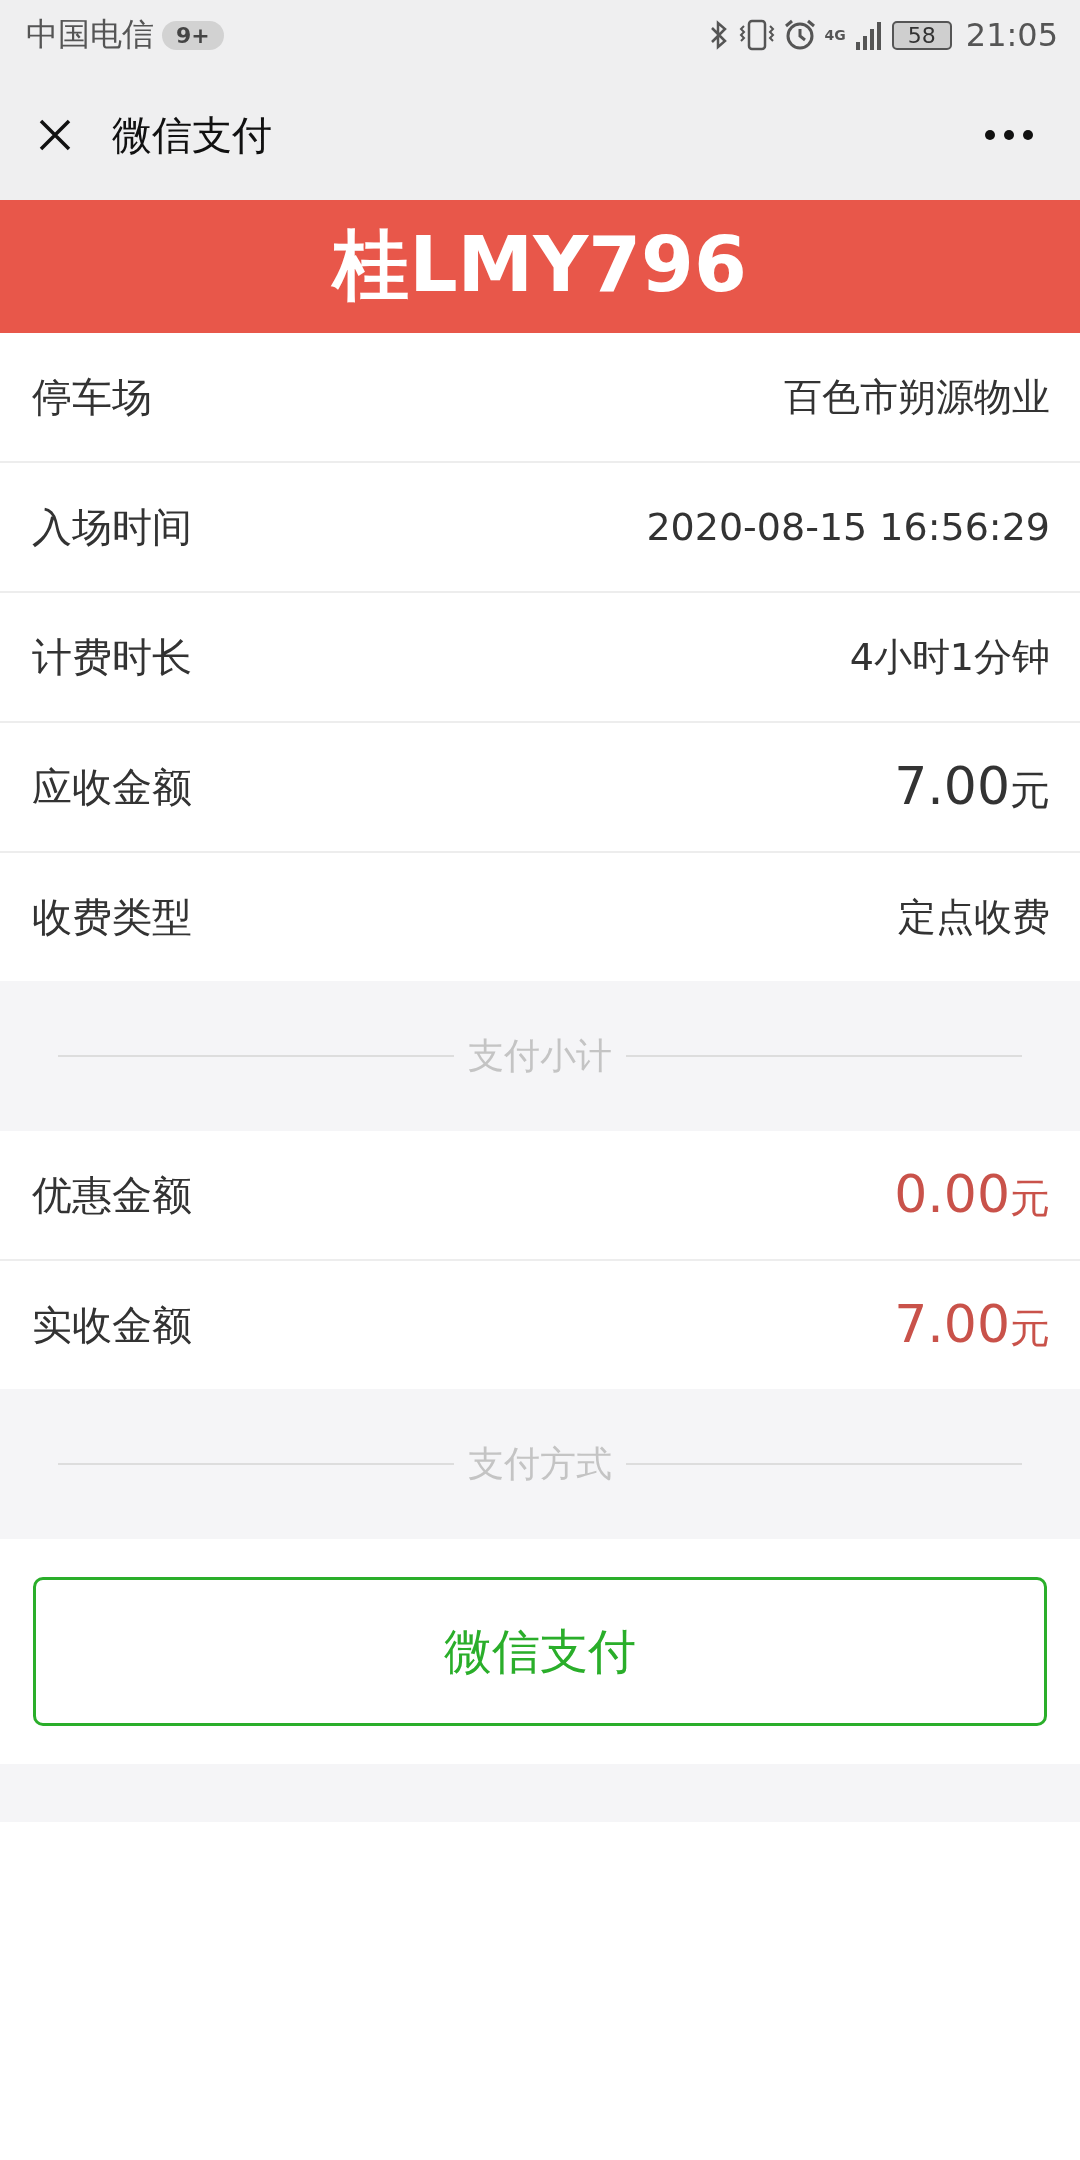 This screenshot has width=1080, height=2160. Describe the element at coordinates (1009, 135) in the screenshot. I see `more-icon` at that location.